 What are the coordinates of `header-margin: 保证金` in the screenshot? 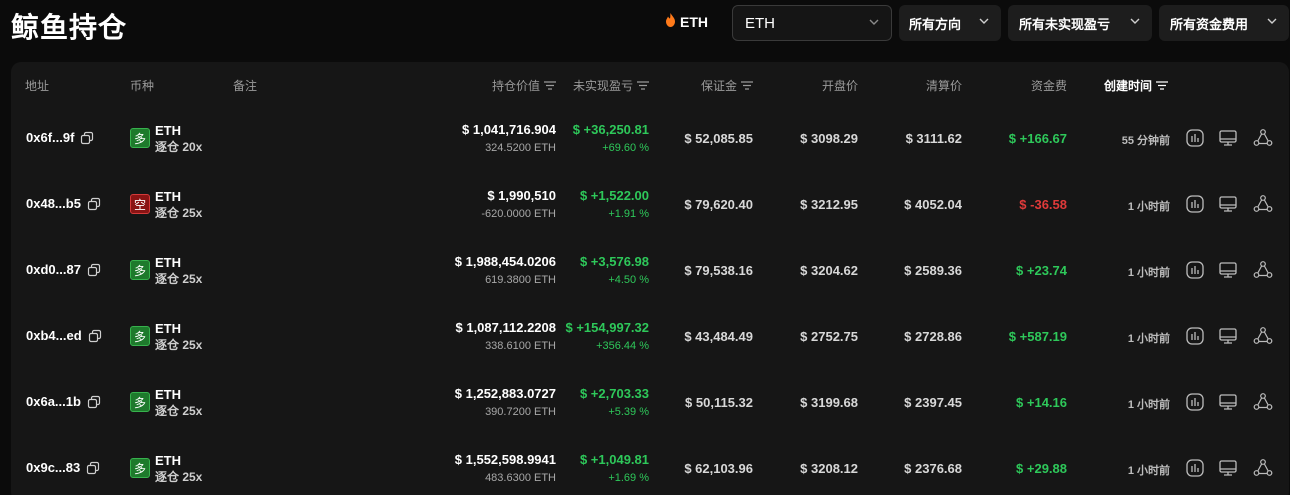 It's located at (727, 85).